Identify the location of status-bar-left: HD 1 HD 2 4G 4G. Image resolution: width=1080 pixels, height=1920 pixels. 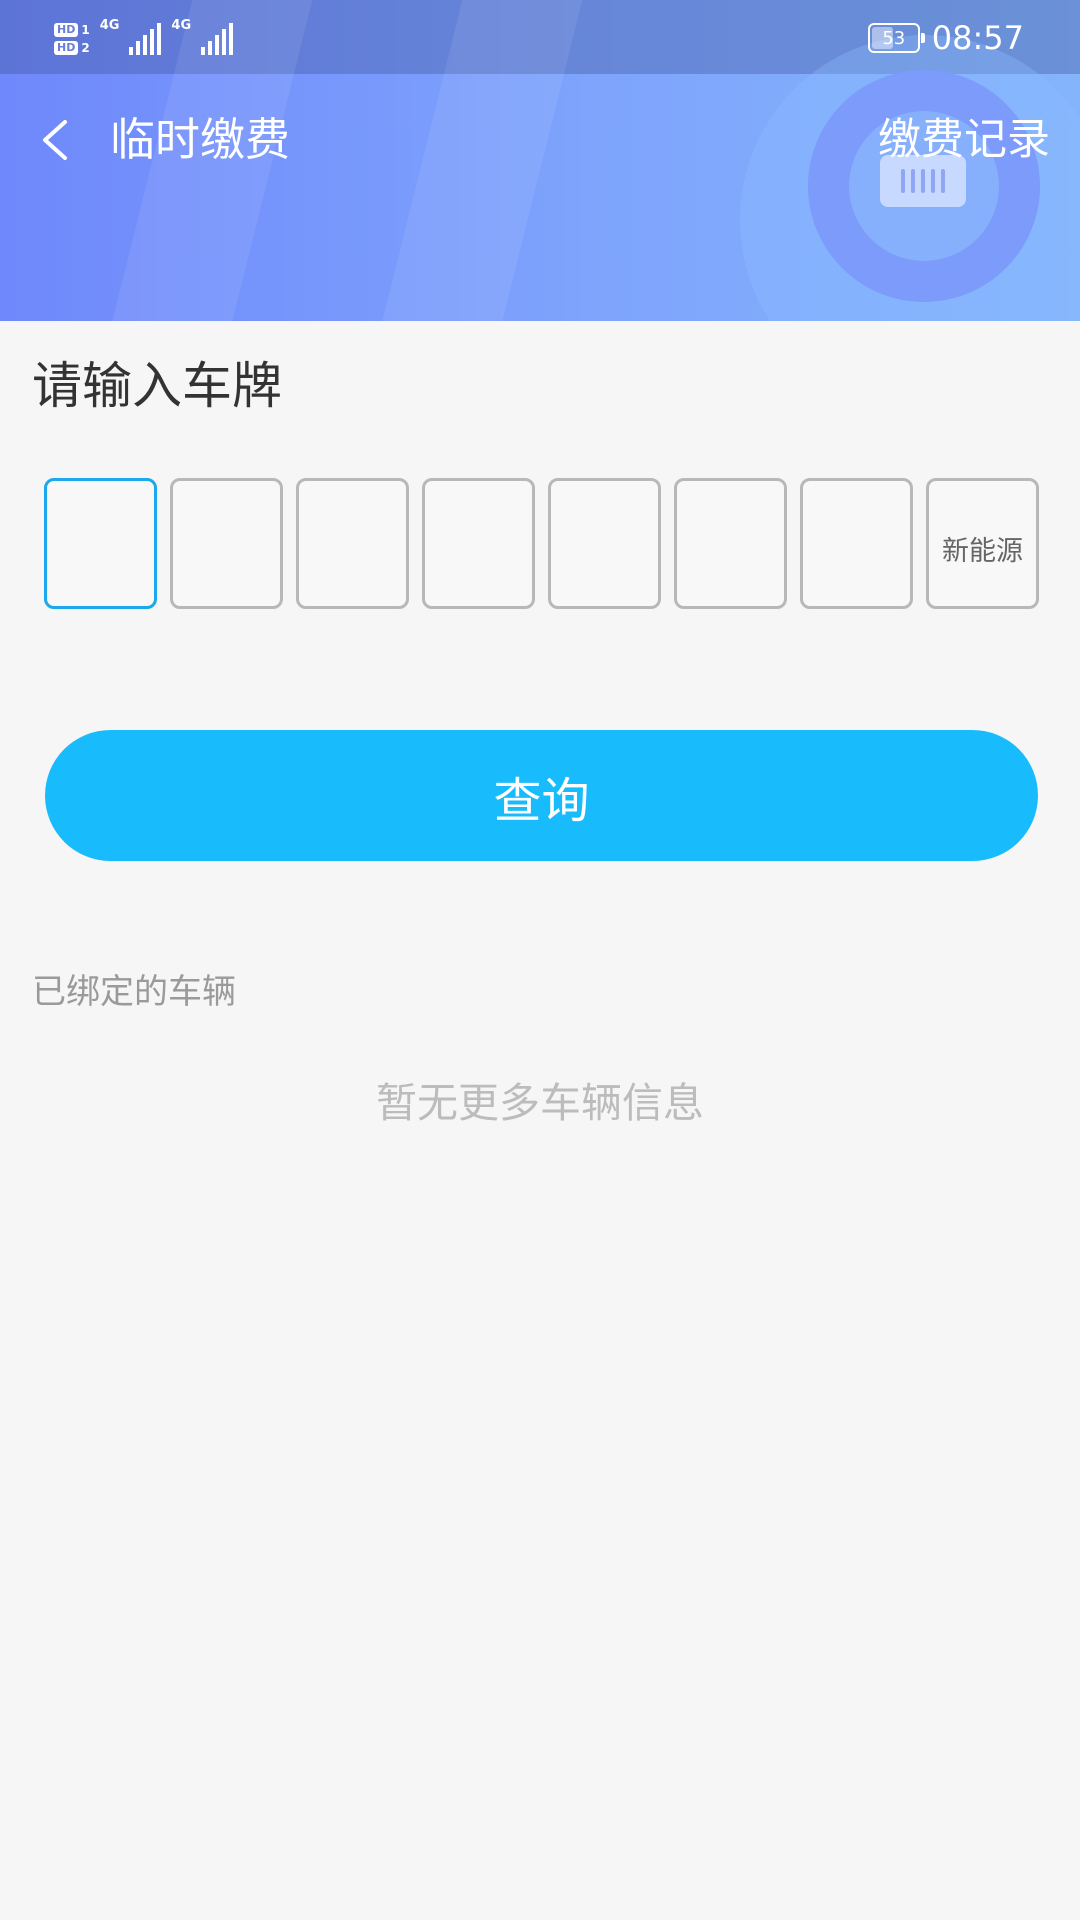
(144, 39).